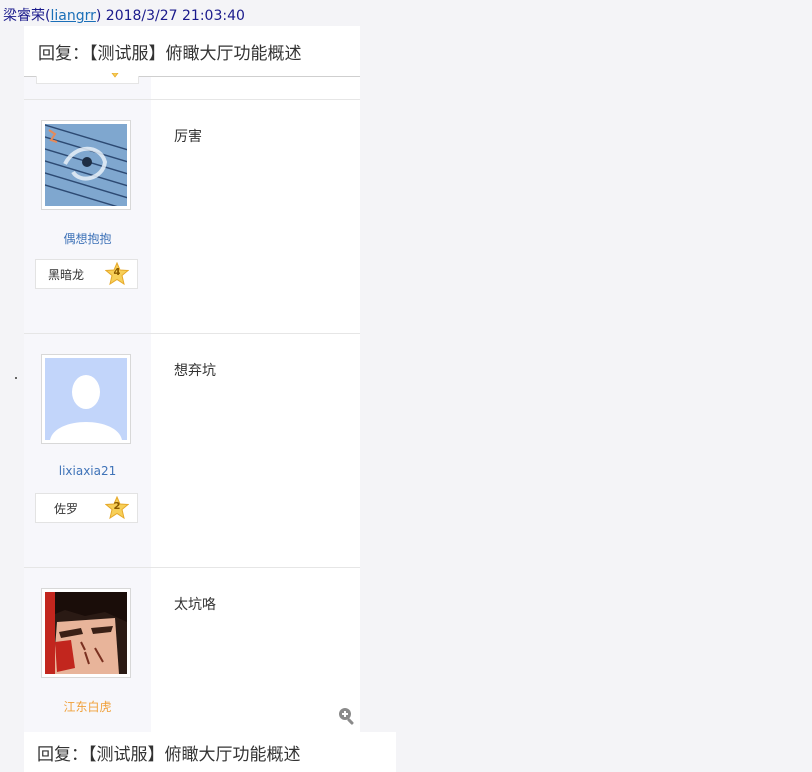 The width and height of the screenshot is (812, 772). I want to click on username-link: 江东白虎, so click(87, 706).